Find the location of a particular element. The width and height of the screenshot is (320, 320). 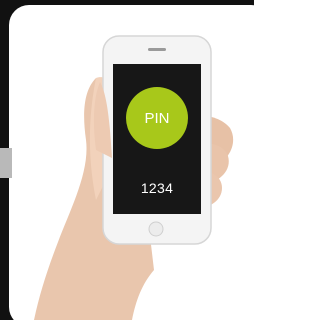

pin-code-text: 1234 is located at coordinates (157, 188).